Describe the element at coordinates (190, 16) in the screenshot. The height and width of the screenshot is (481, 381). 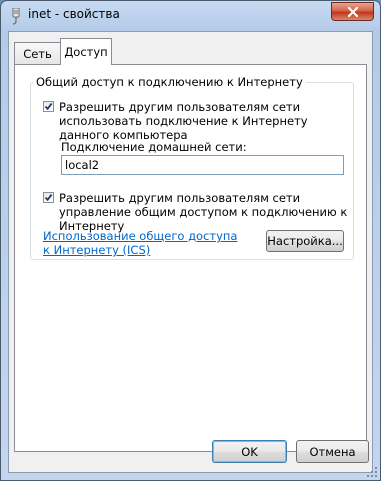
I see `title-bar: inet - свойства` at that location.